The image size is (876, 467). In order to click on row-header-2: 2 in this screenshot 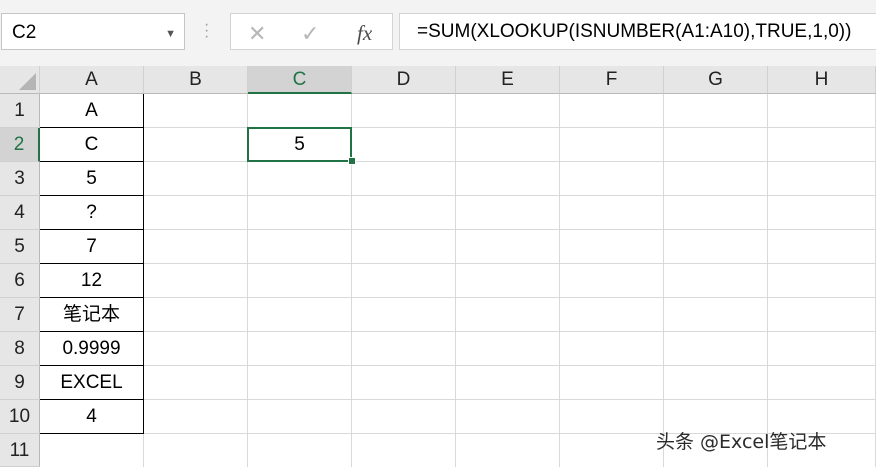, I will do `click(20, 145)`.